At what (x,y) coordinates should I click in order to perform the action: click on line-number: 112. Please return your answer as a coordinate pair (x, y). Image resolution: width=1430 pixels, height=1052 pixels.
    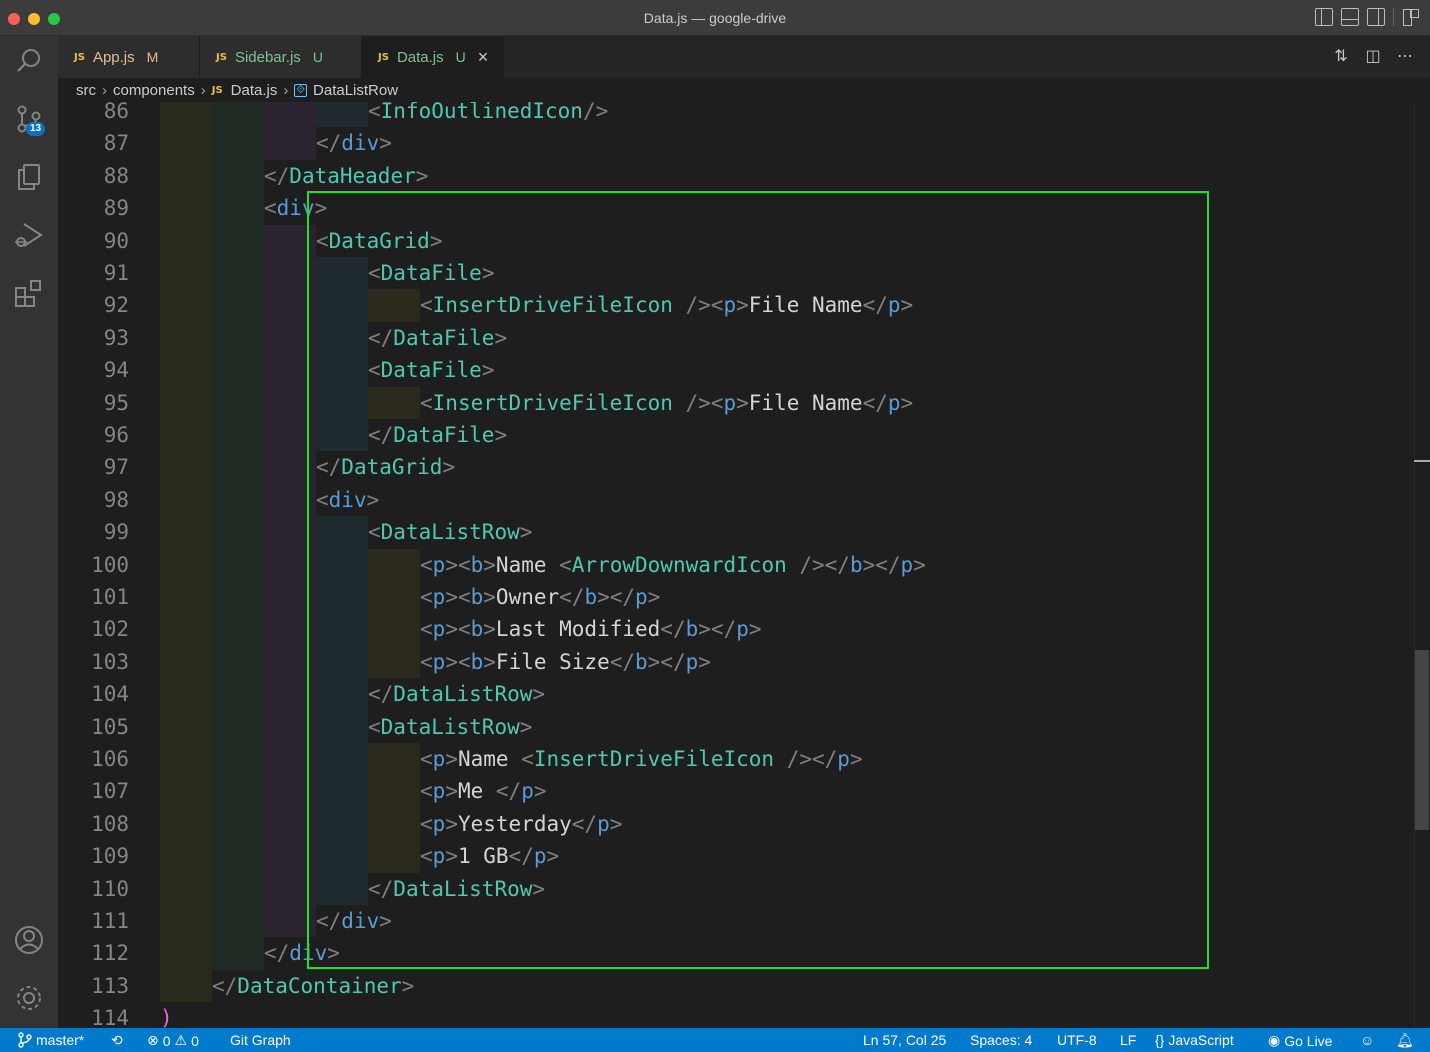
    Looking at the image, I should click on (110, 953).